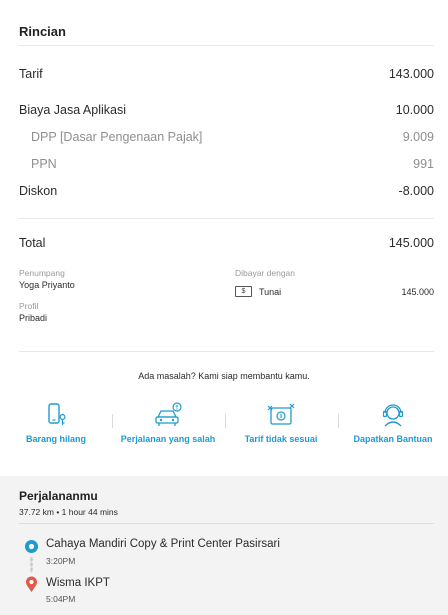 This screenshot has height=615, width=448. Describe the element at coordinates (61, 599) in the screenshot. I see `dropoff-time: 5:04PM` at that location.